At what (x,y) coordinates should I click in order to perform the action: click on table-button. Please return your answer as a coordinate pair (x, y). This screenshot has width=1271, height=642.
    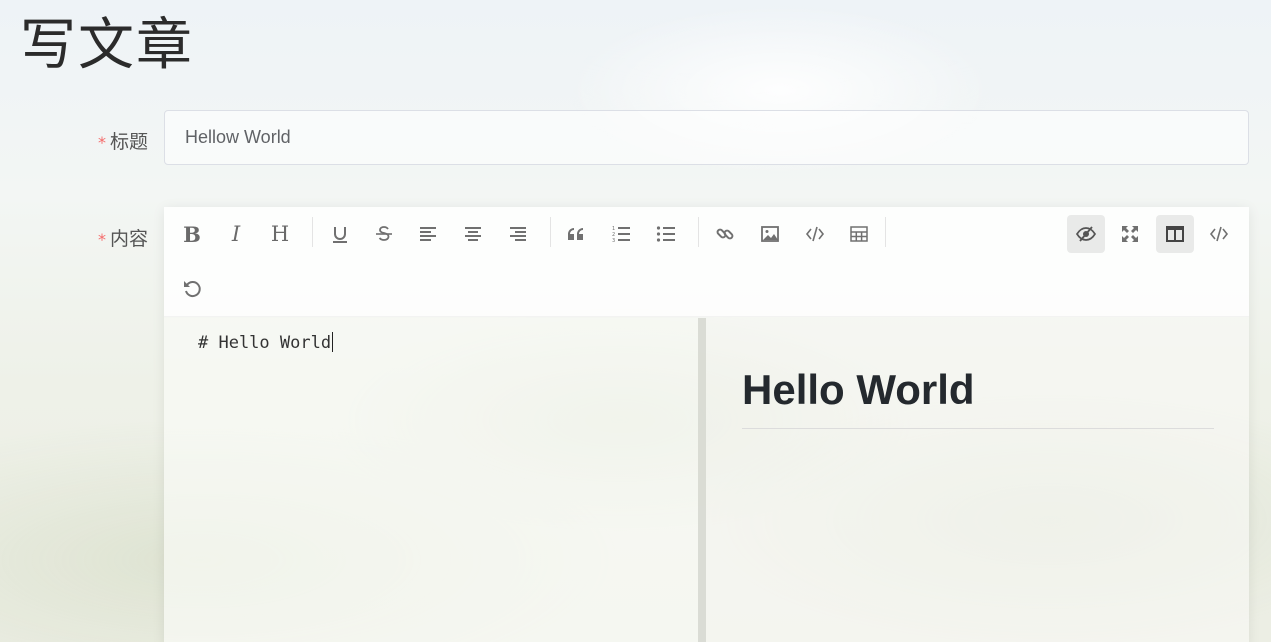
    Looking at the image, I should click on (859, 234).